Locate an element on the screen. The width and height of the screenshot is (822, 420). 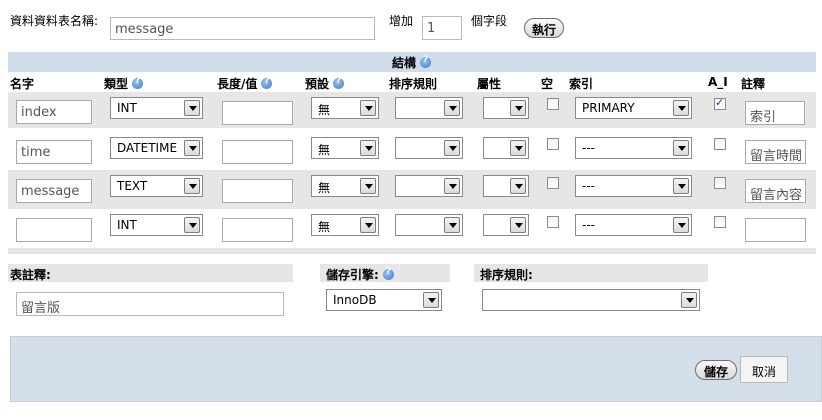
col-length: 長度/值 is located at coordinates (245, 83).